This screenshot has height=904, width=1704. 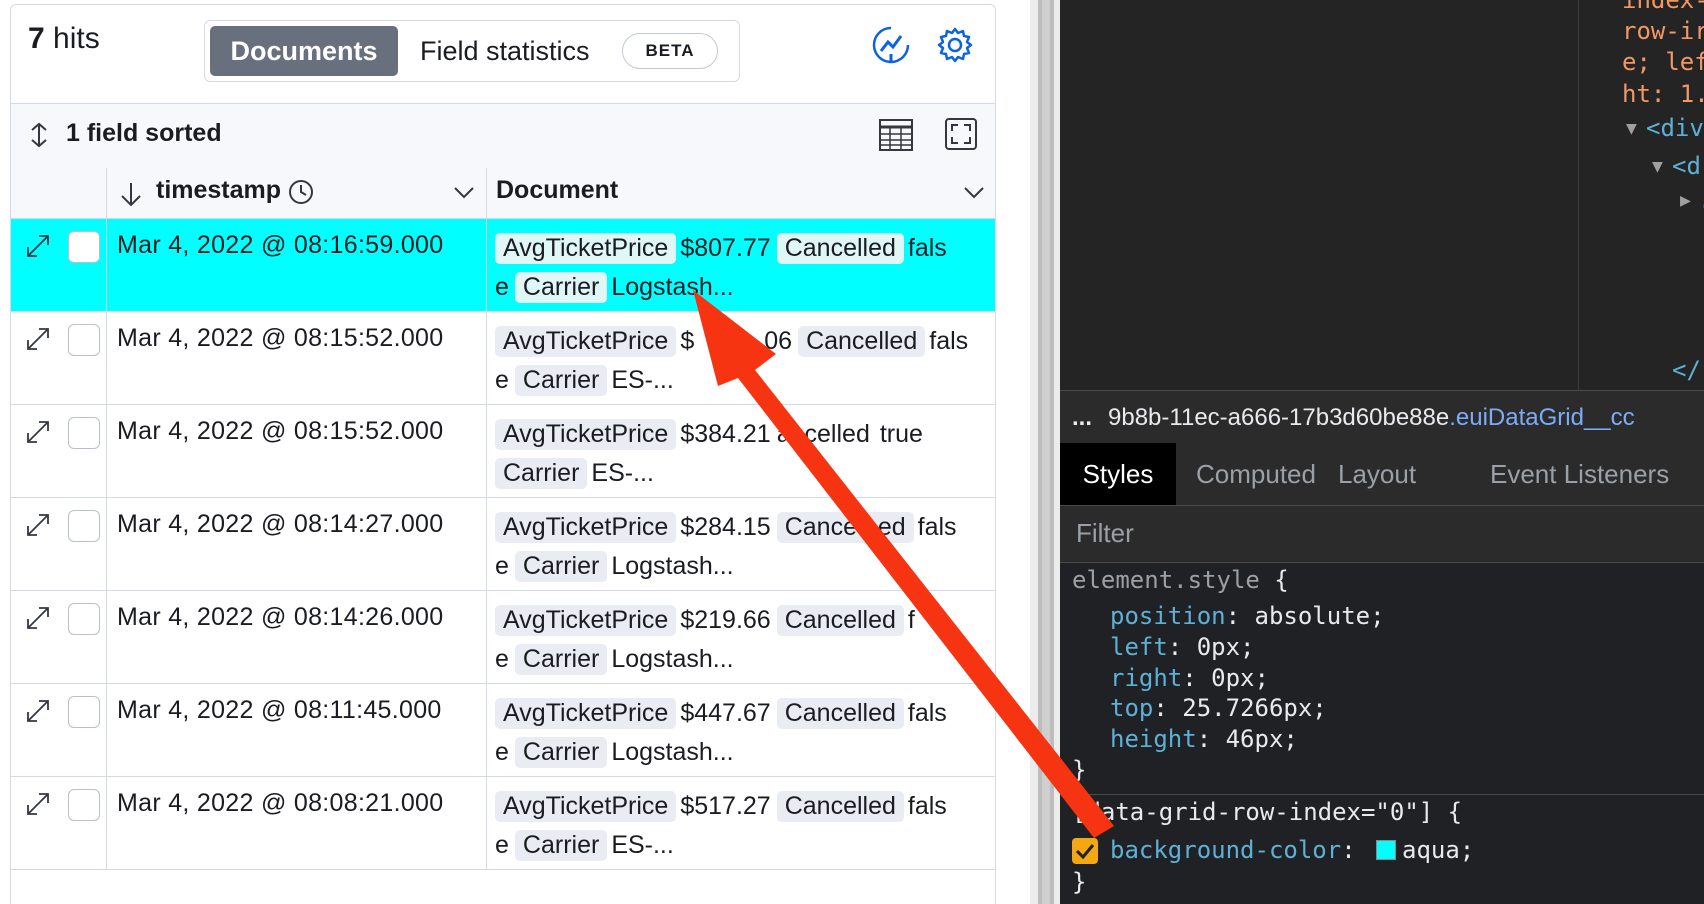 I want to click on gear-icon, so click(x=955, y=45).